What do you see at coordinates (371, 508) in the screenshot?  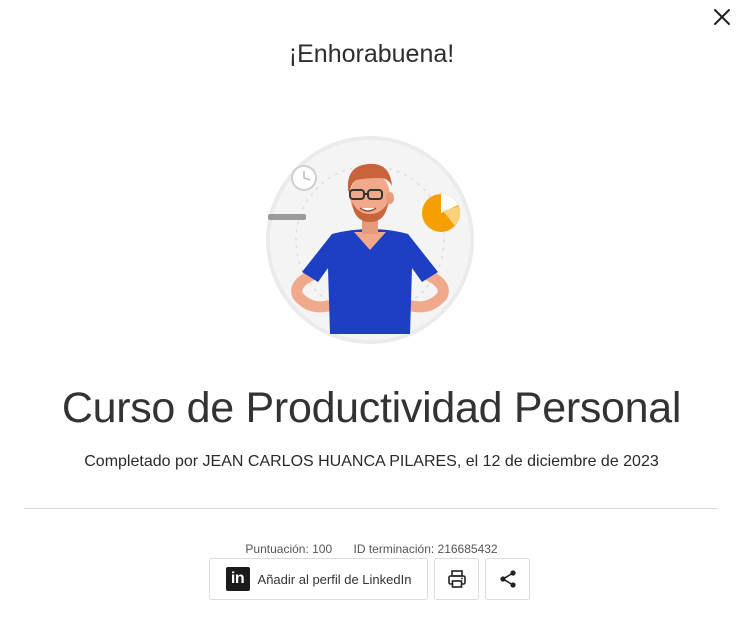 I see `divider` at bounding box center [371, 508].